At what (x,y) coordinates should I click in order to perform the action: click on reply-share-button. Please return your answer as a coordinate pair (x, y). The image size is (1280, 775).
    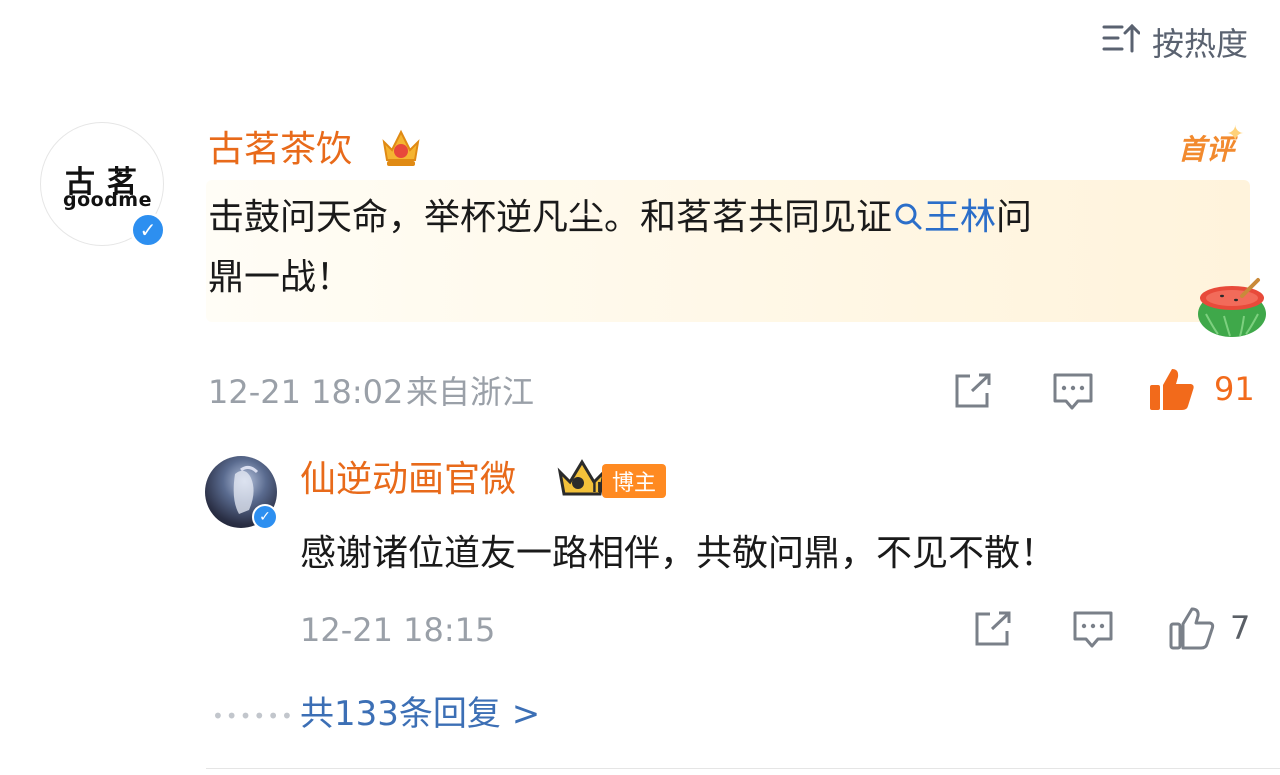
    Looking at the image, I should click on (993, 629).